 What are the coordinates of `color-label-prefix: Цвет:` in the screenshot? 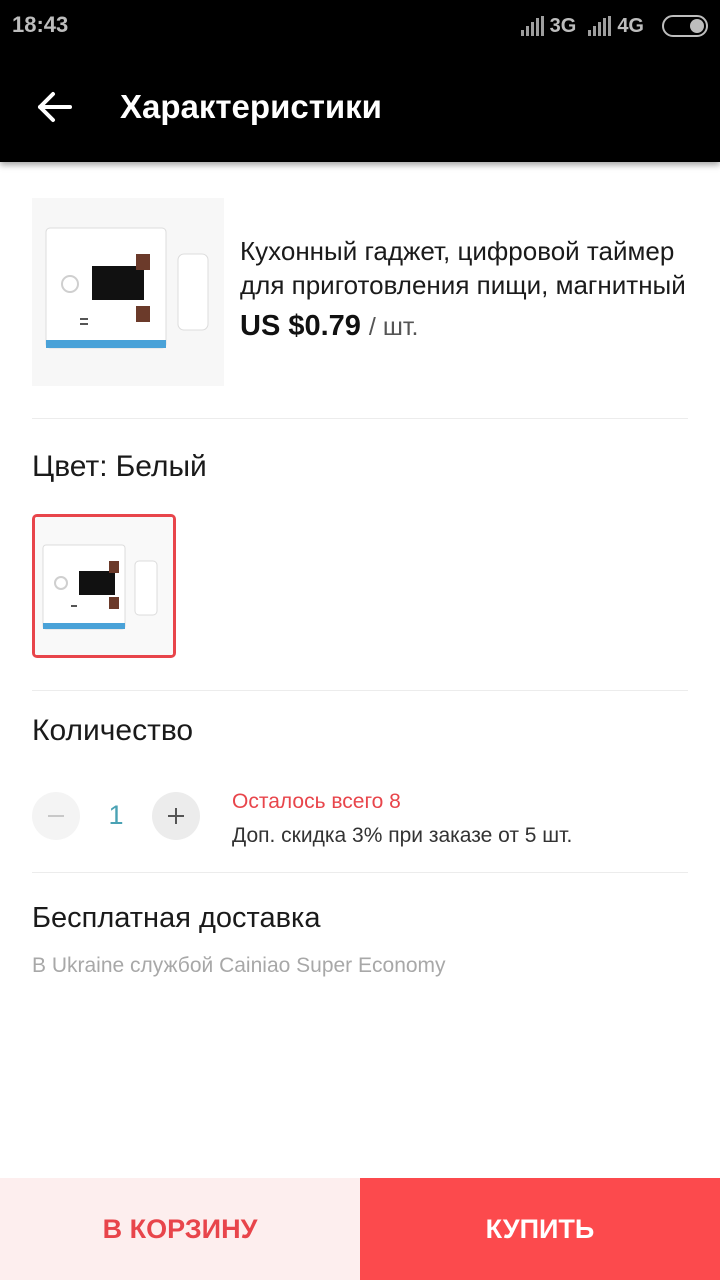 It's located at (70, 466).